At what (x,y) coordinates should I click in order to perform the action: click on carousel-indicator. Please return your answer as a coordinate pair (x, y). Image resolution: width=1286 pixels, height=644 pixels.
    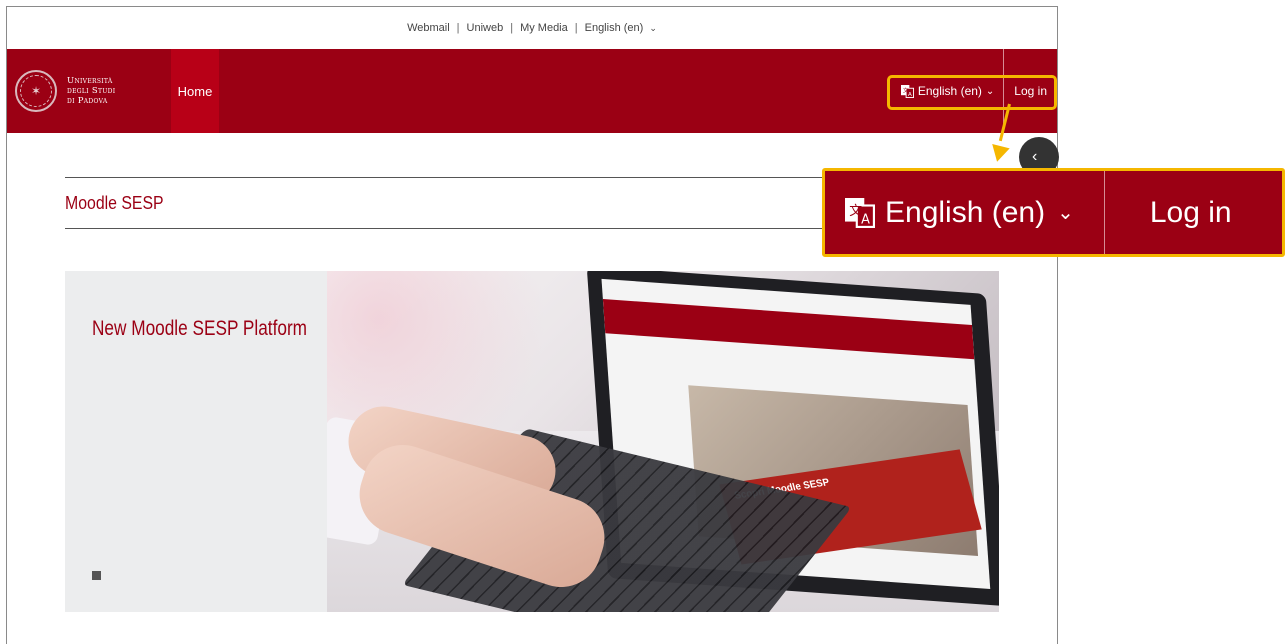
    Looking at the image, I should click on (96, 575).